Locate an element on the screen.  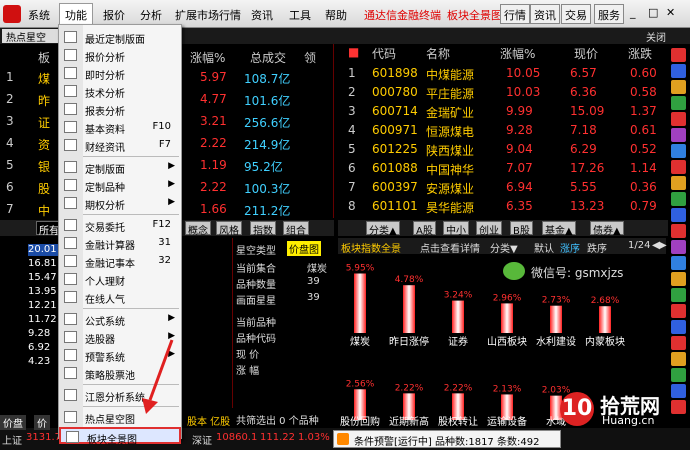
tab-price-panel: 价盘 is located at coordinates (13, 422).